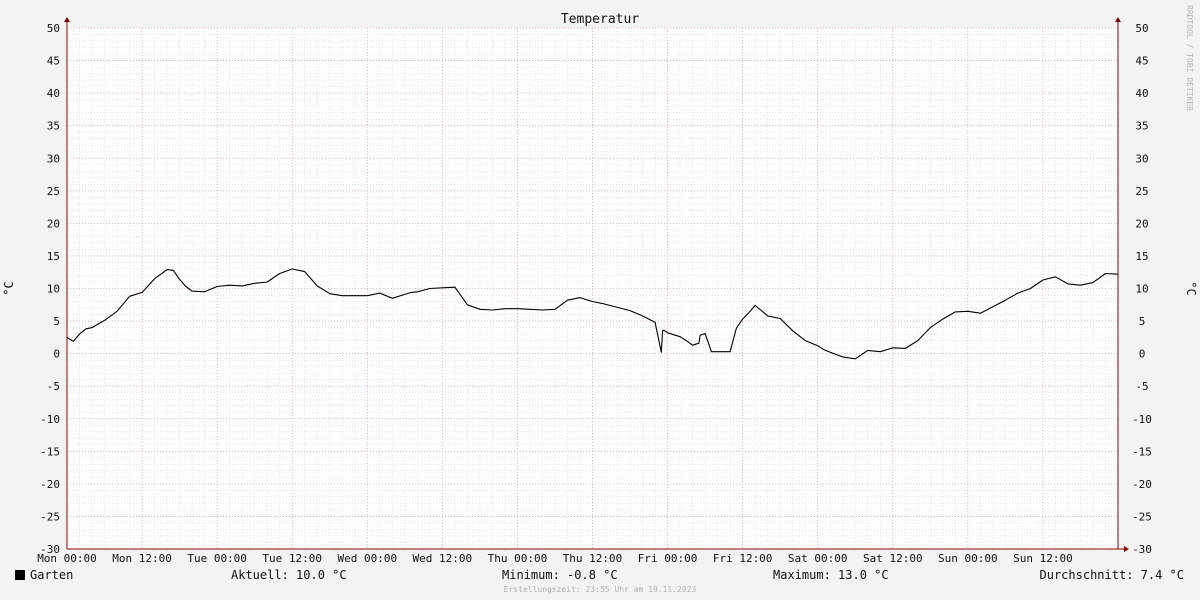 The image size is (1200, 600). What do you see at coordinates (968, 558) in the screenshot?
I see `x-tick-label: Sun 00:00` at bounding box center [968, 558].